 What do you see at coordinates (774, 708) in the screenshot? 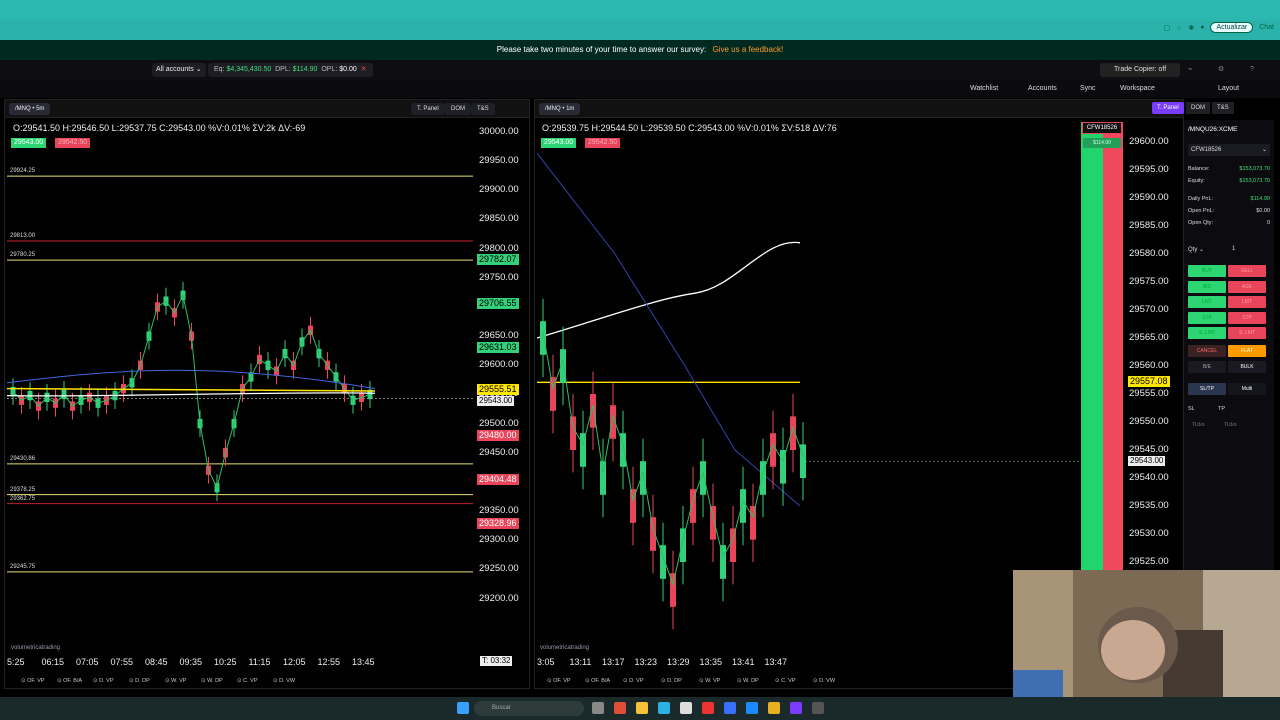
I see `chrome-icon` at bounding box center [774, 708].